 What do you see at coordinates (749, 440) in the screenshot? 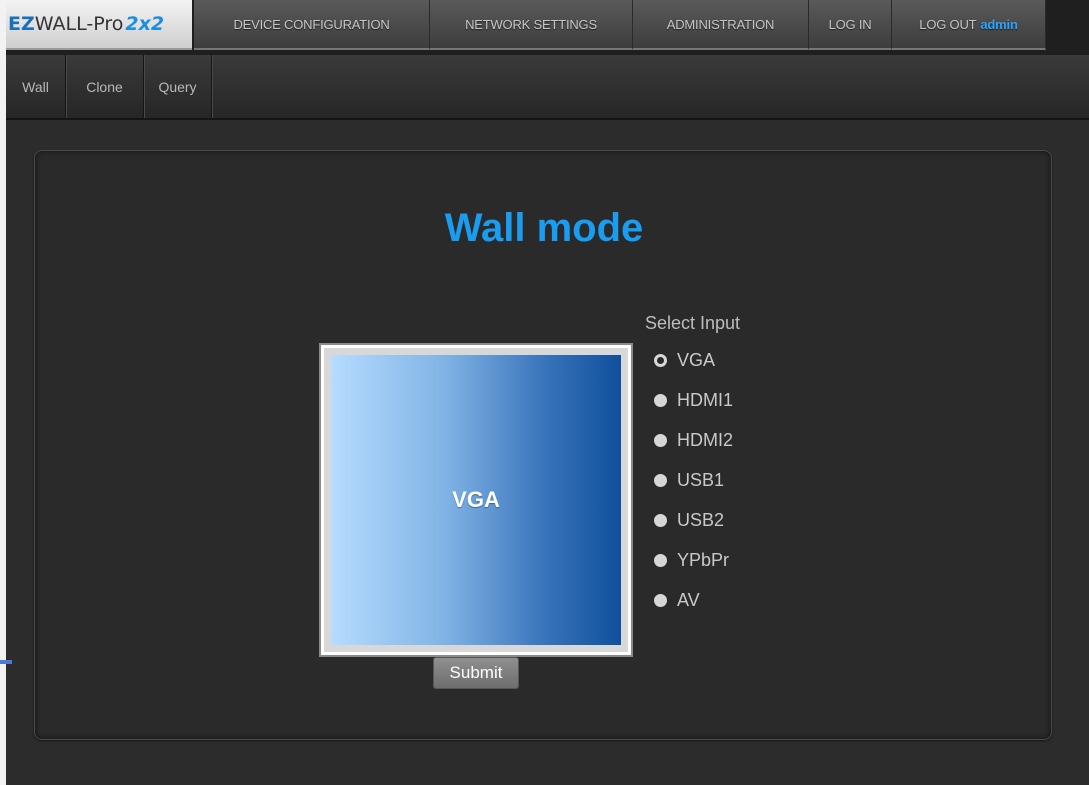
I see `radio-hdmi2: HDMI2` at bounding box center [749, 440].